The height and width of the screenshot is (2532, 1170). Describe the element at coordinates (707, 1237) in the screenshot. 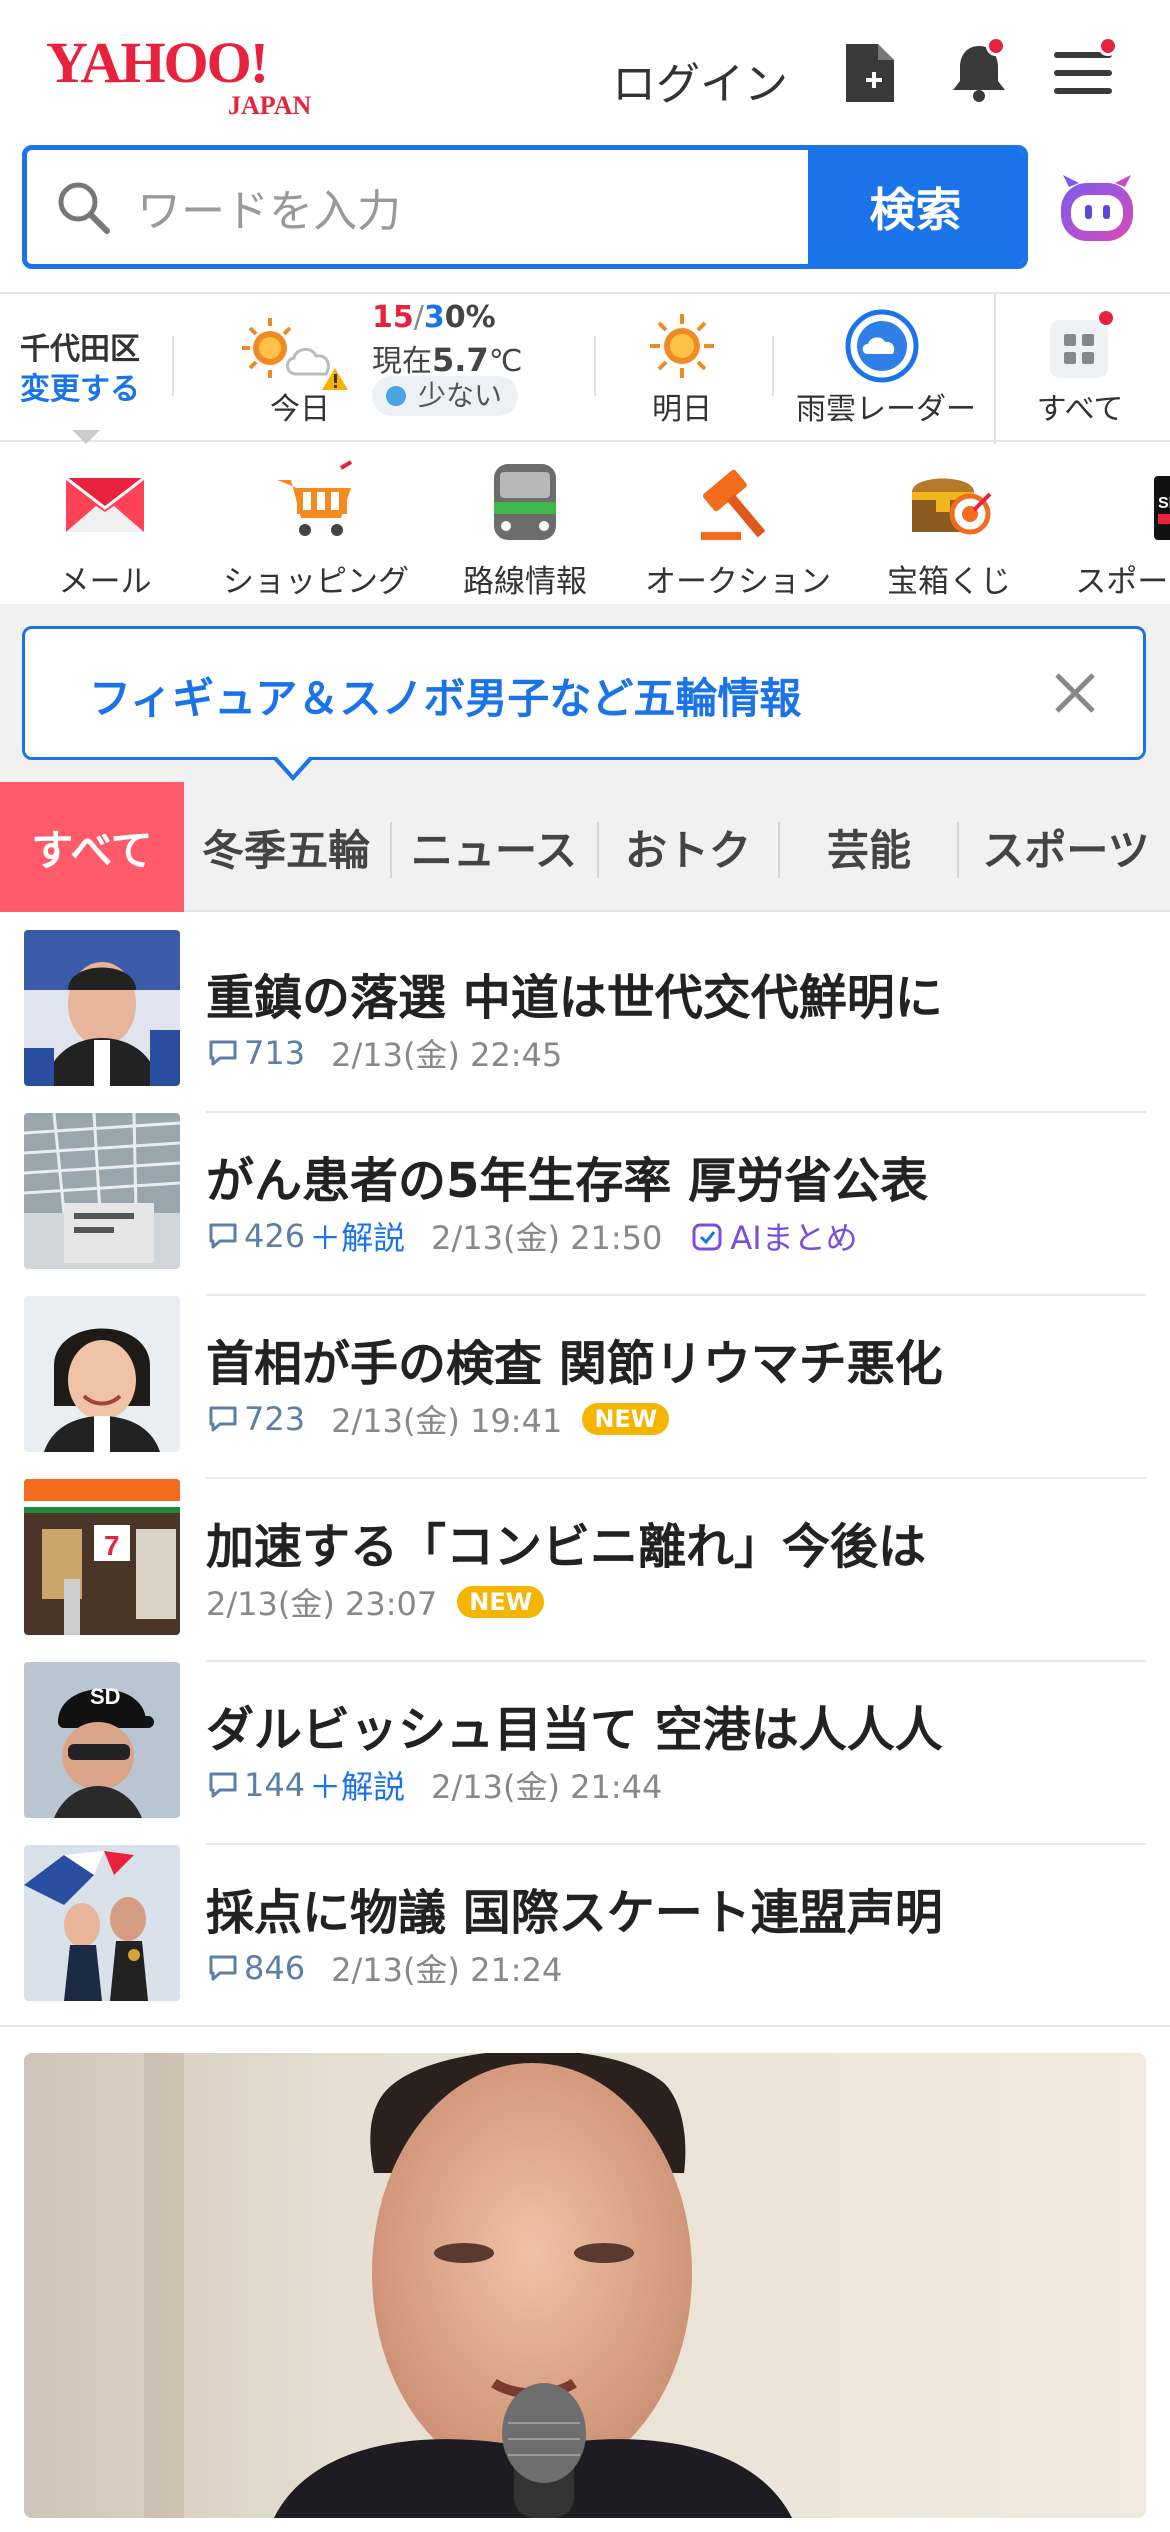

I see `ai-summary-icon` at that location.